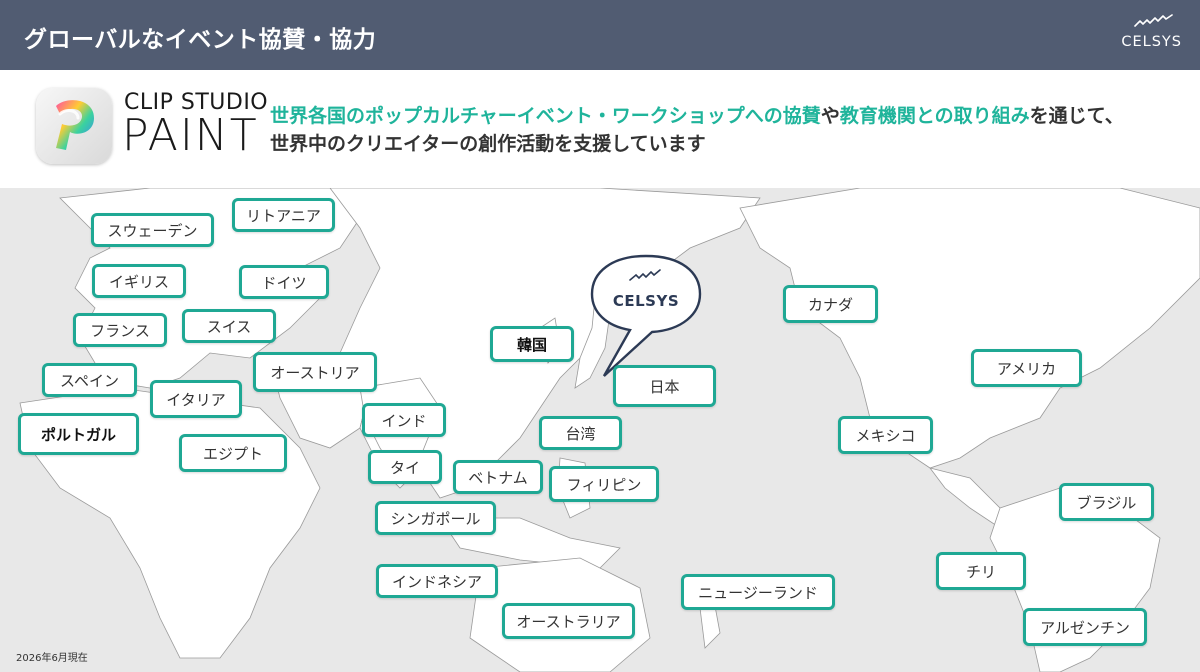 The width and height of the screenshot is (1200, 672). What do you see at coordinates (1153, 20) in the screenshot?
I see `celsys-signature-icon` at bounding box center [1153, 20].